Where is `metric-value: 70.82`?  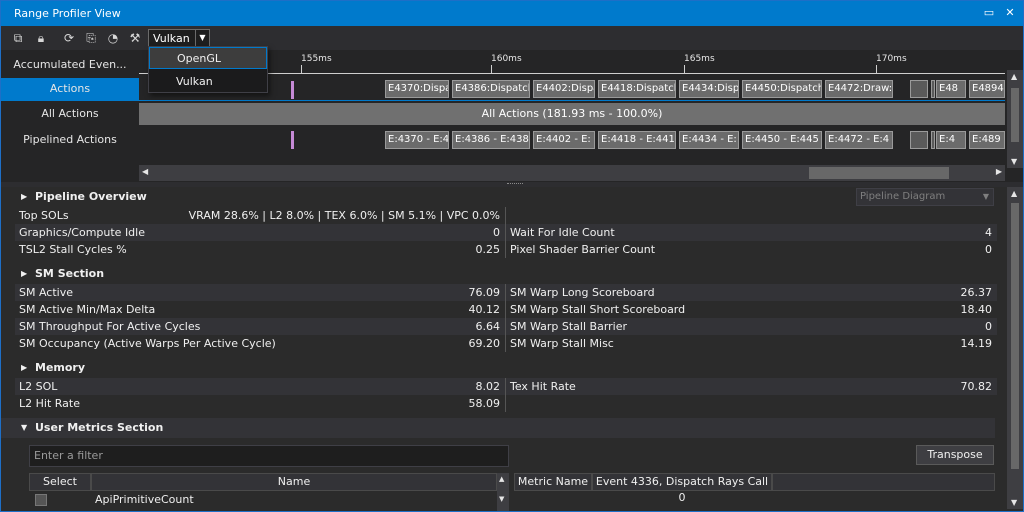
metric-value: 70.82 is located at coordinates (976, 386).